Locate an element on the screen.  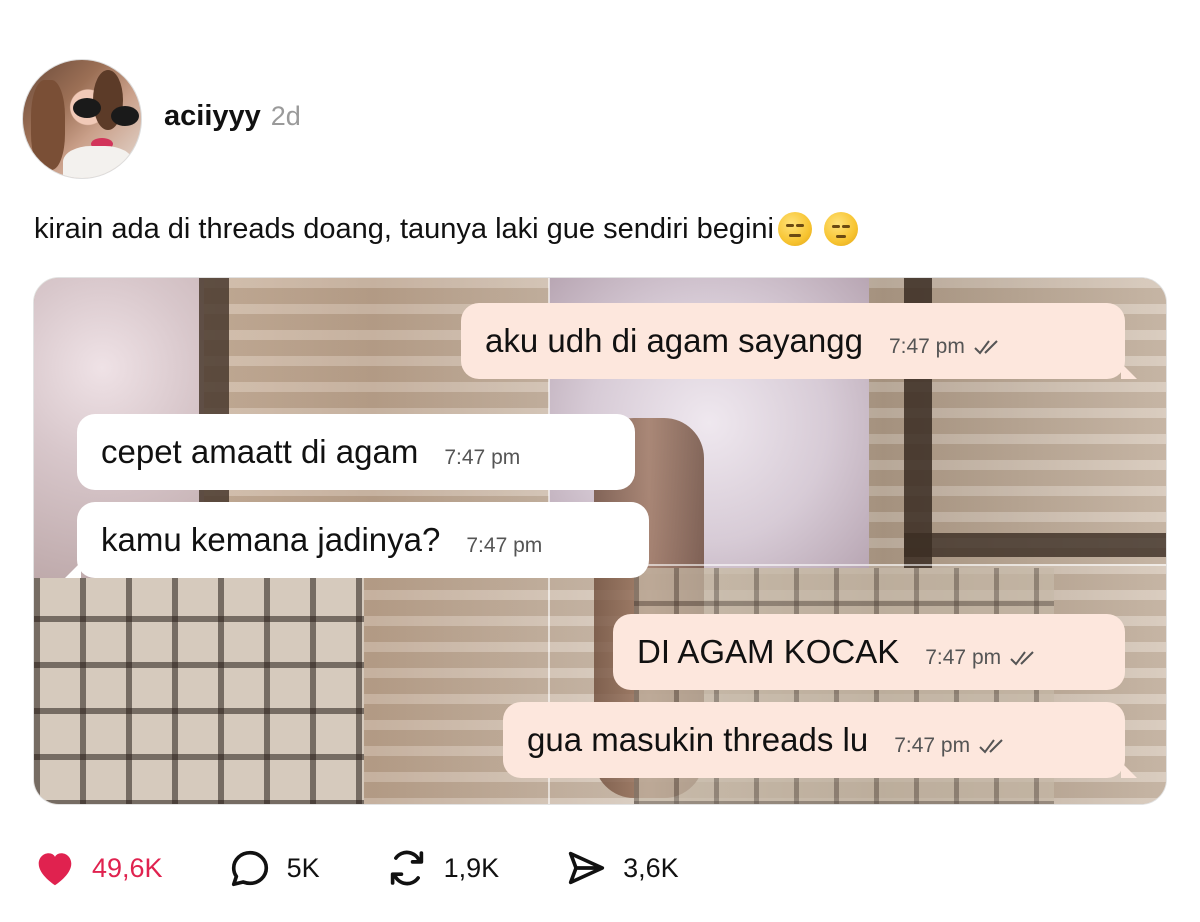
repost-button: 1,9K is located at coordinates (442, 868).